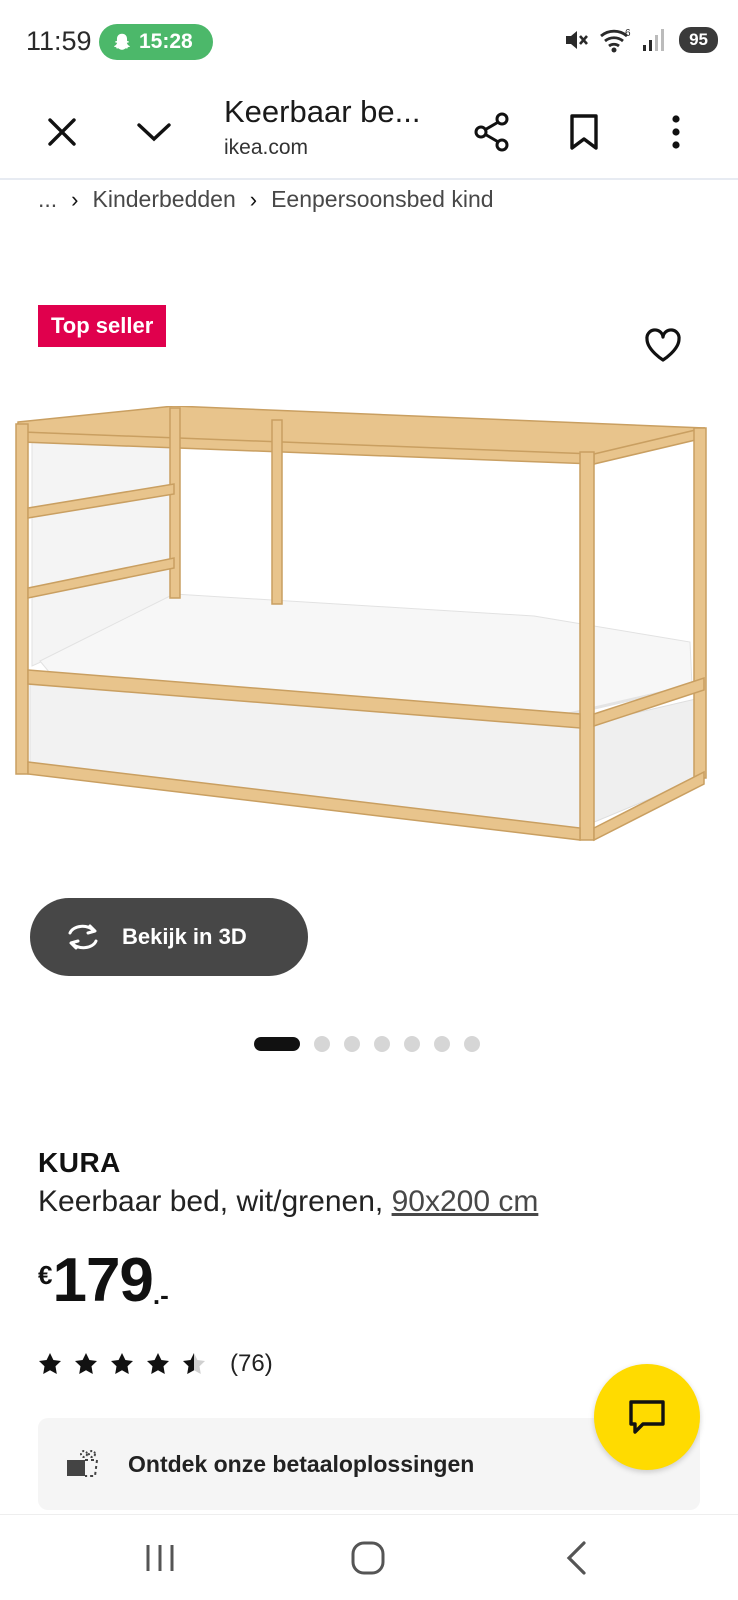  I want to click on price-currency: €, so click(45, 1275).